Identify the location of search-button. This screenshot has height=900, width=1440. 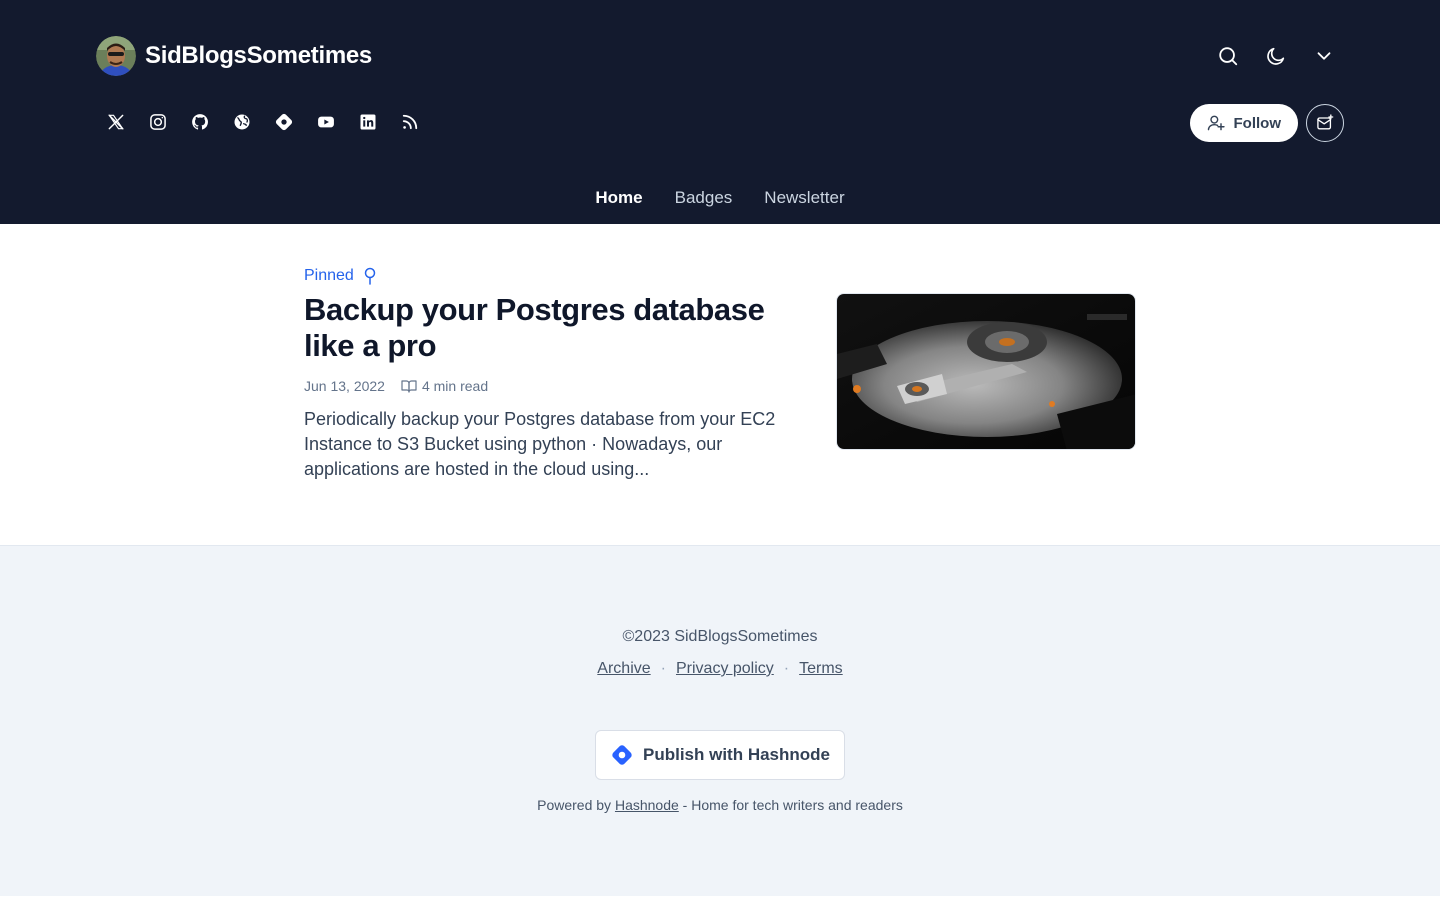
(1228, 56).